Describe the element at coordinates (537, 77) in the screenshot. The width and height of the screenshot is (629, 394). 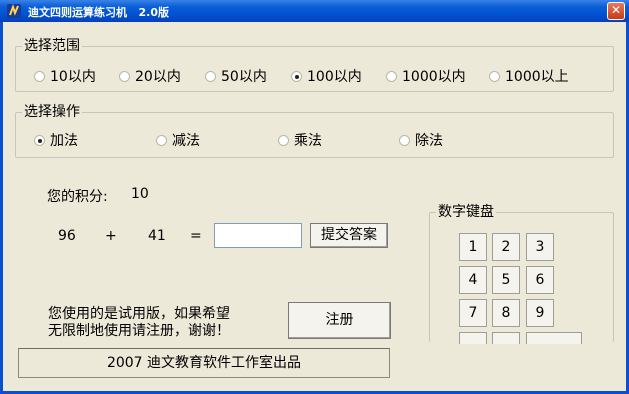
I see `radio-label: 1000以上` at that location.